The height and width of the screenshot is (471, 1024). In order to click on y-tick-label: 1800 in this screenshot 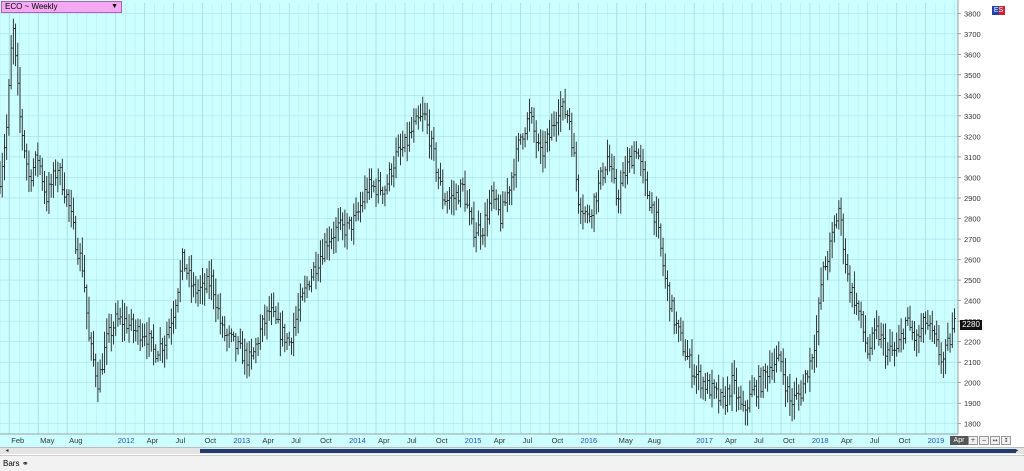, I will do `click(972, 424)`.